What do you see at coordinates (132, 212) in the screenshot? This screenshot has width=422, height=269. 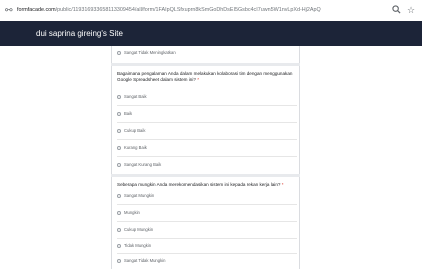 I see `radio-option-label: Mungkin` at bounding box center [132, 212].